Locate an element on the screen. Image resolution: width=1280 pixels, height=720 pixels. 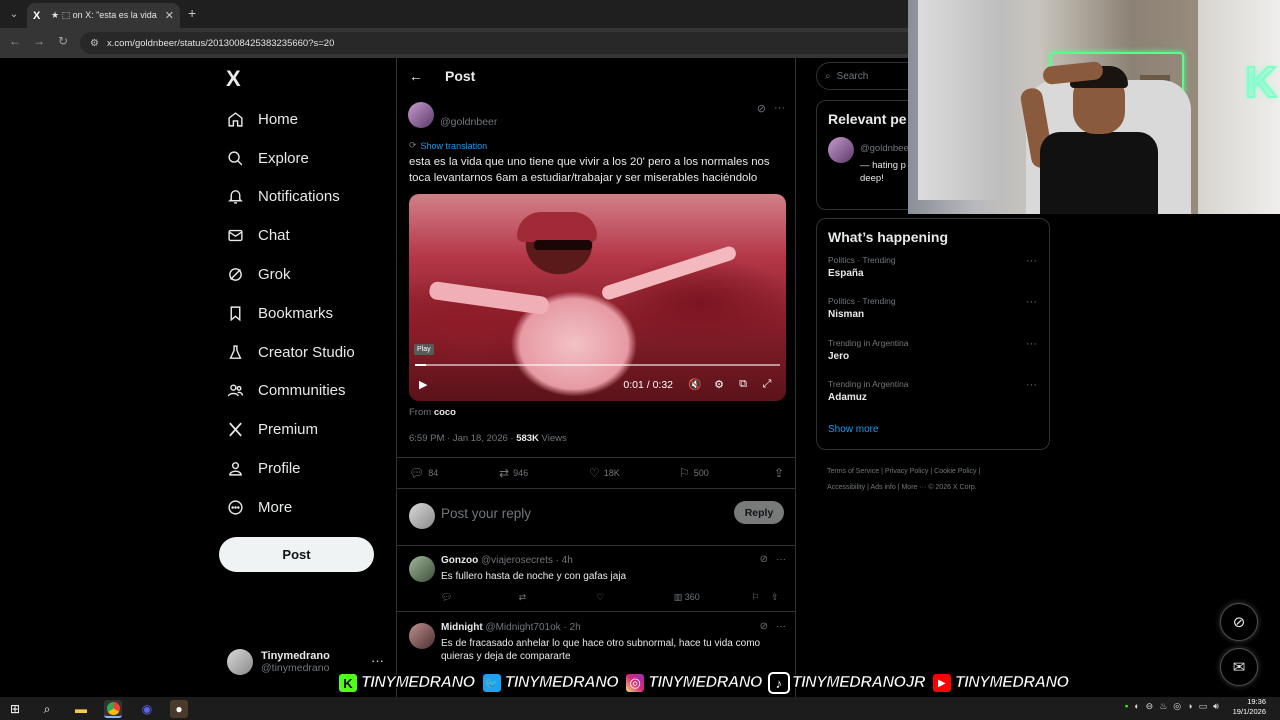
bookmark-action: ⚐ 500 is located at coordinates (724, 473).